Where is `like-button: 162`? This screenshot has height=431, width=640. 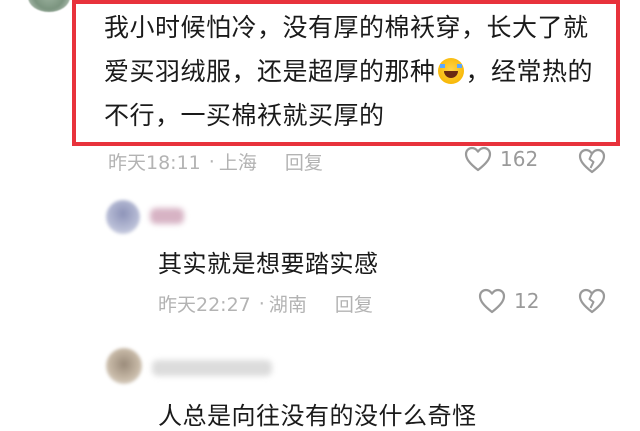 like-button: 162 is located at coordinates (501, 159).